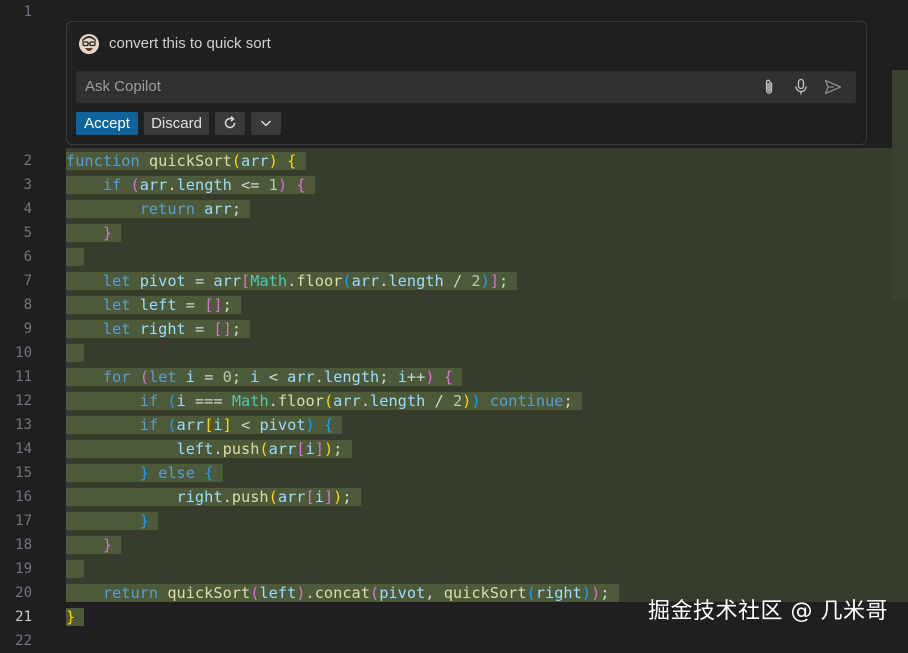 The height and width of the screenshot is (653, 908). What do you see at coordinates (23, 617) in the screenshot?
I see `line-number: 21` at bounding box center [23, 617].